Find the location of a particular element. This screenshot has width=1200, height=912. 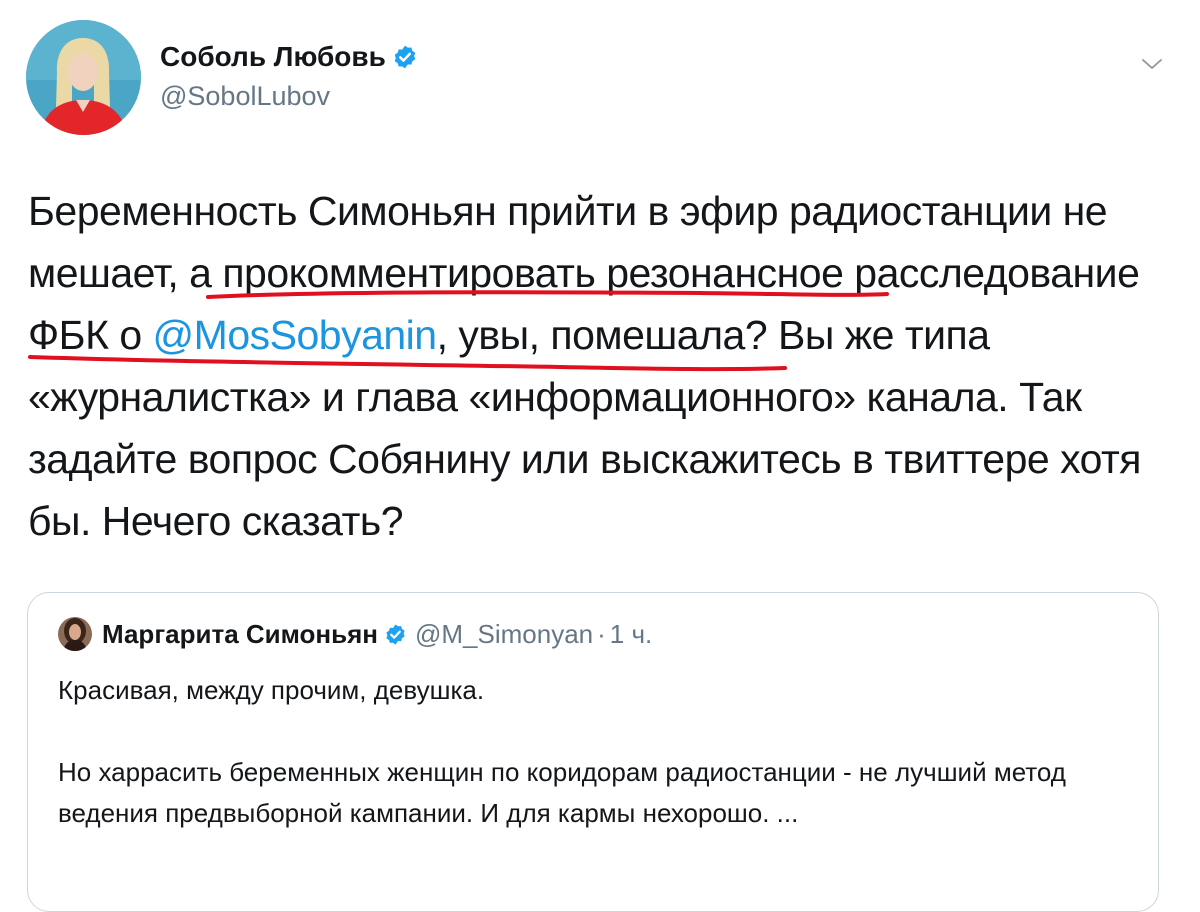

author-name-text: Соболь Любовь is located at coordinates (273, 56).